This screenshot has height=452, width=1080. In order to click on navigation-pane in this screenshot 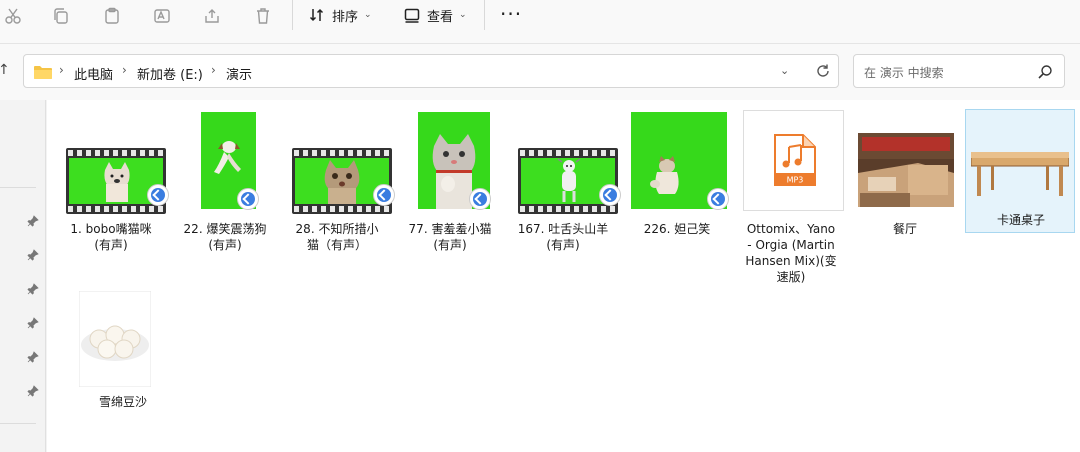, I will do `click(23, 276)`.